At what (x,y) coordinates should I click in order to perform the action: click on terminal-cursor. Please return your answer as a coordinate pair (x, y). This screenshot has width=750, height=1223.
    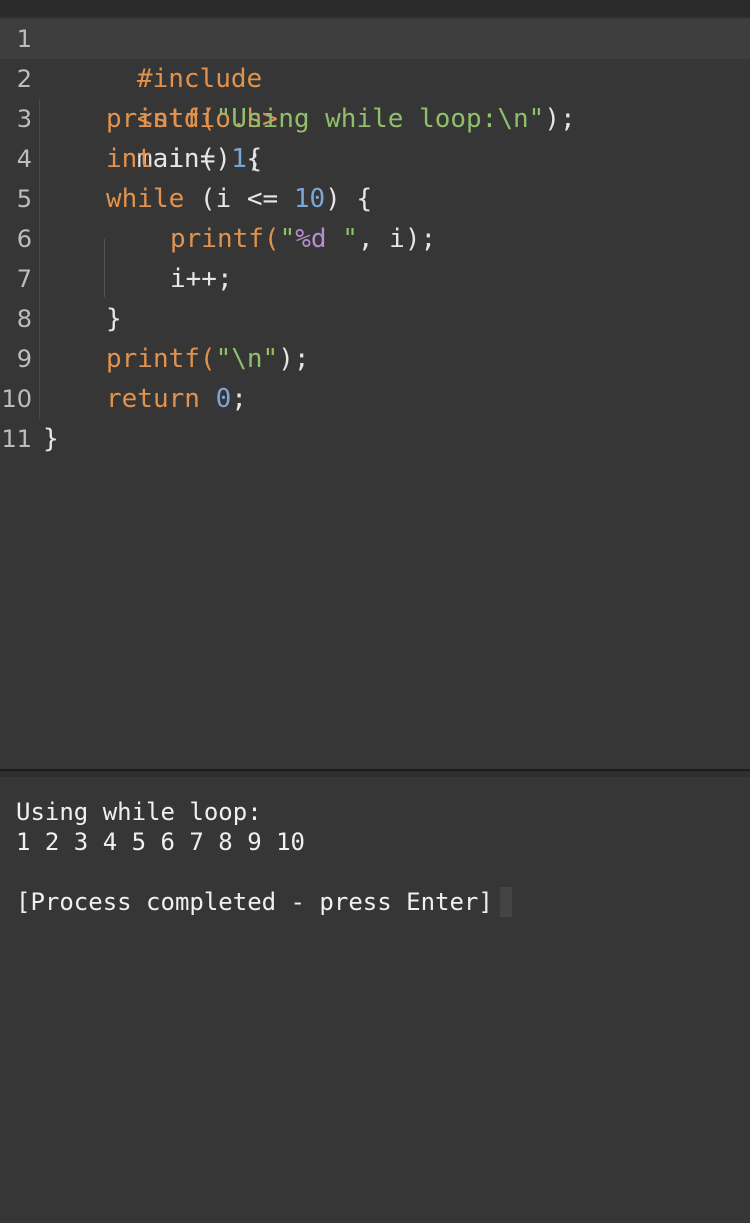
    Looking at the image, I should click on (506, 902).